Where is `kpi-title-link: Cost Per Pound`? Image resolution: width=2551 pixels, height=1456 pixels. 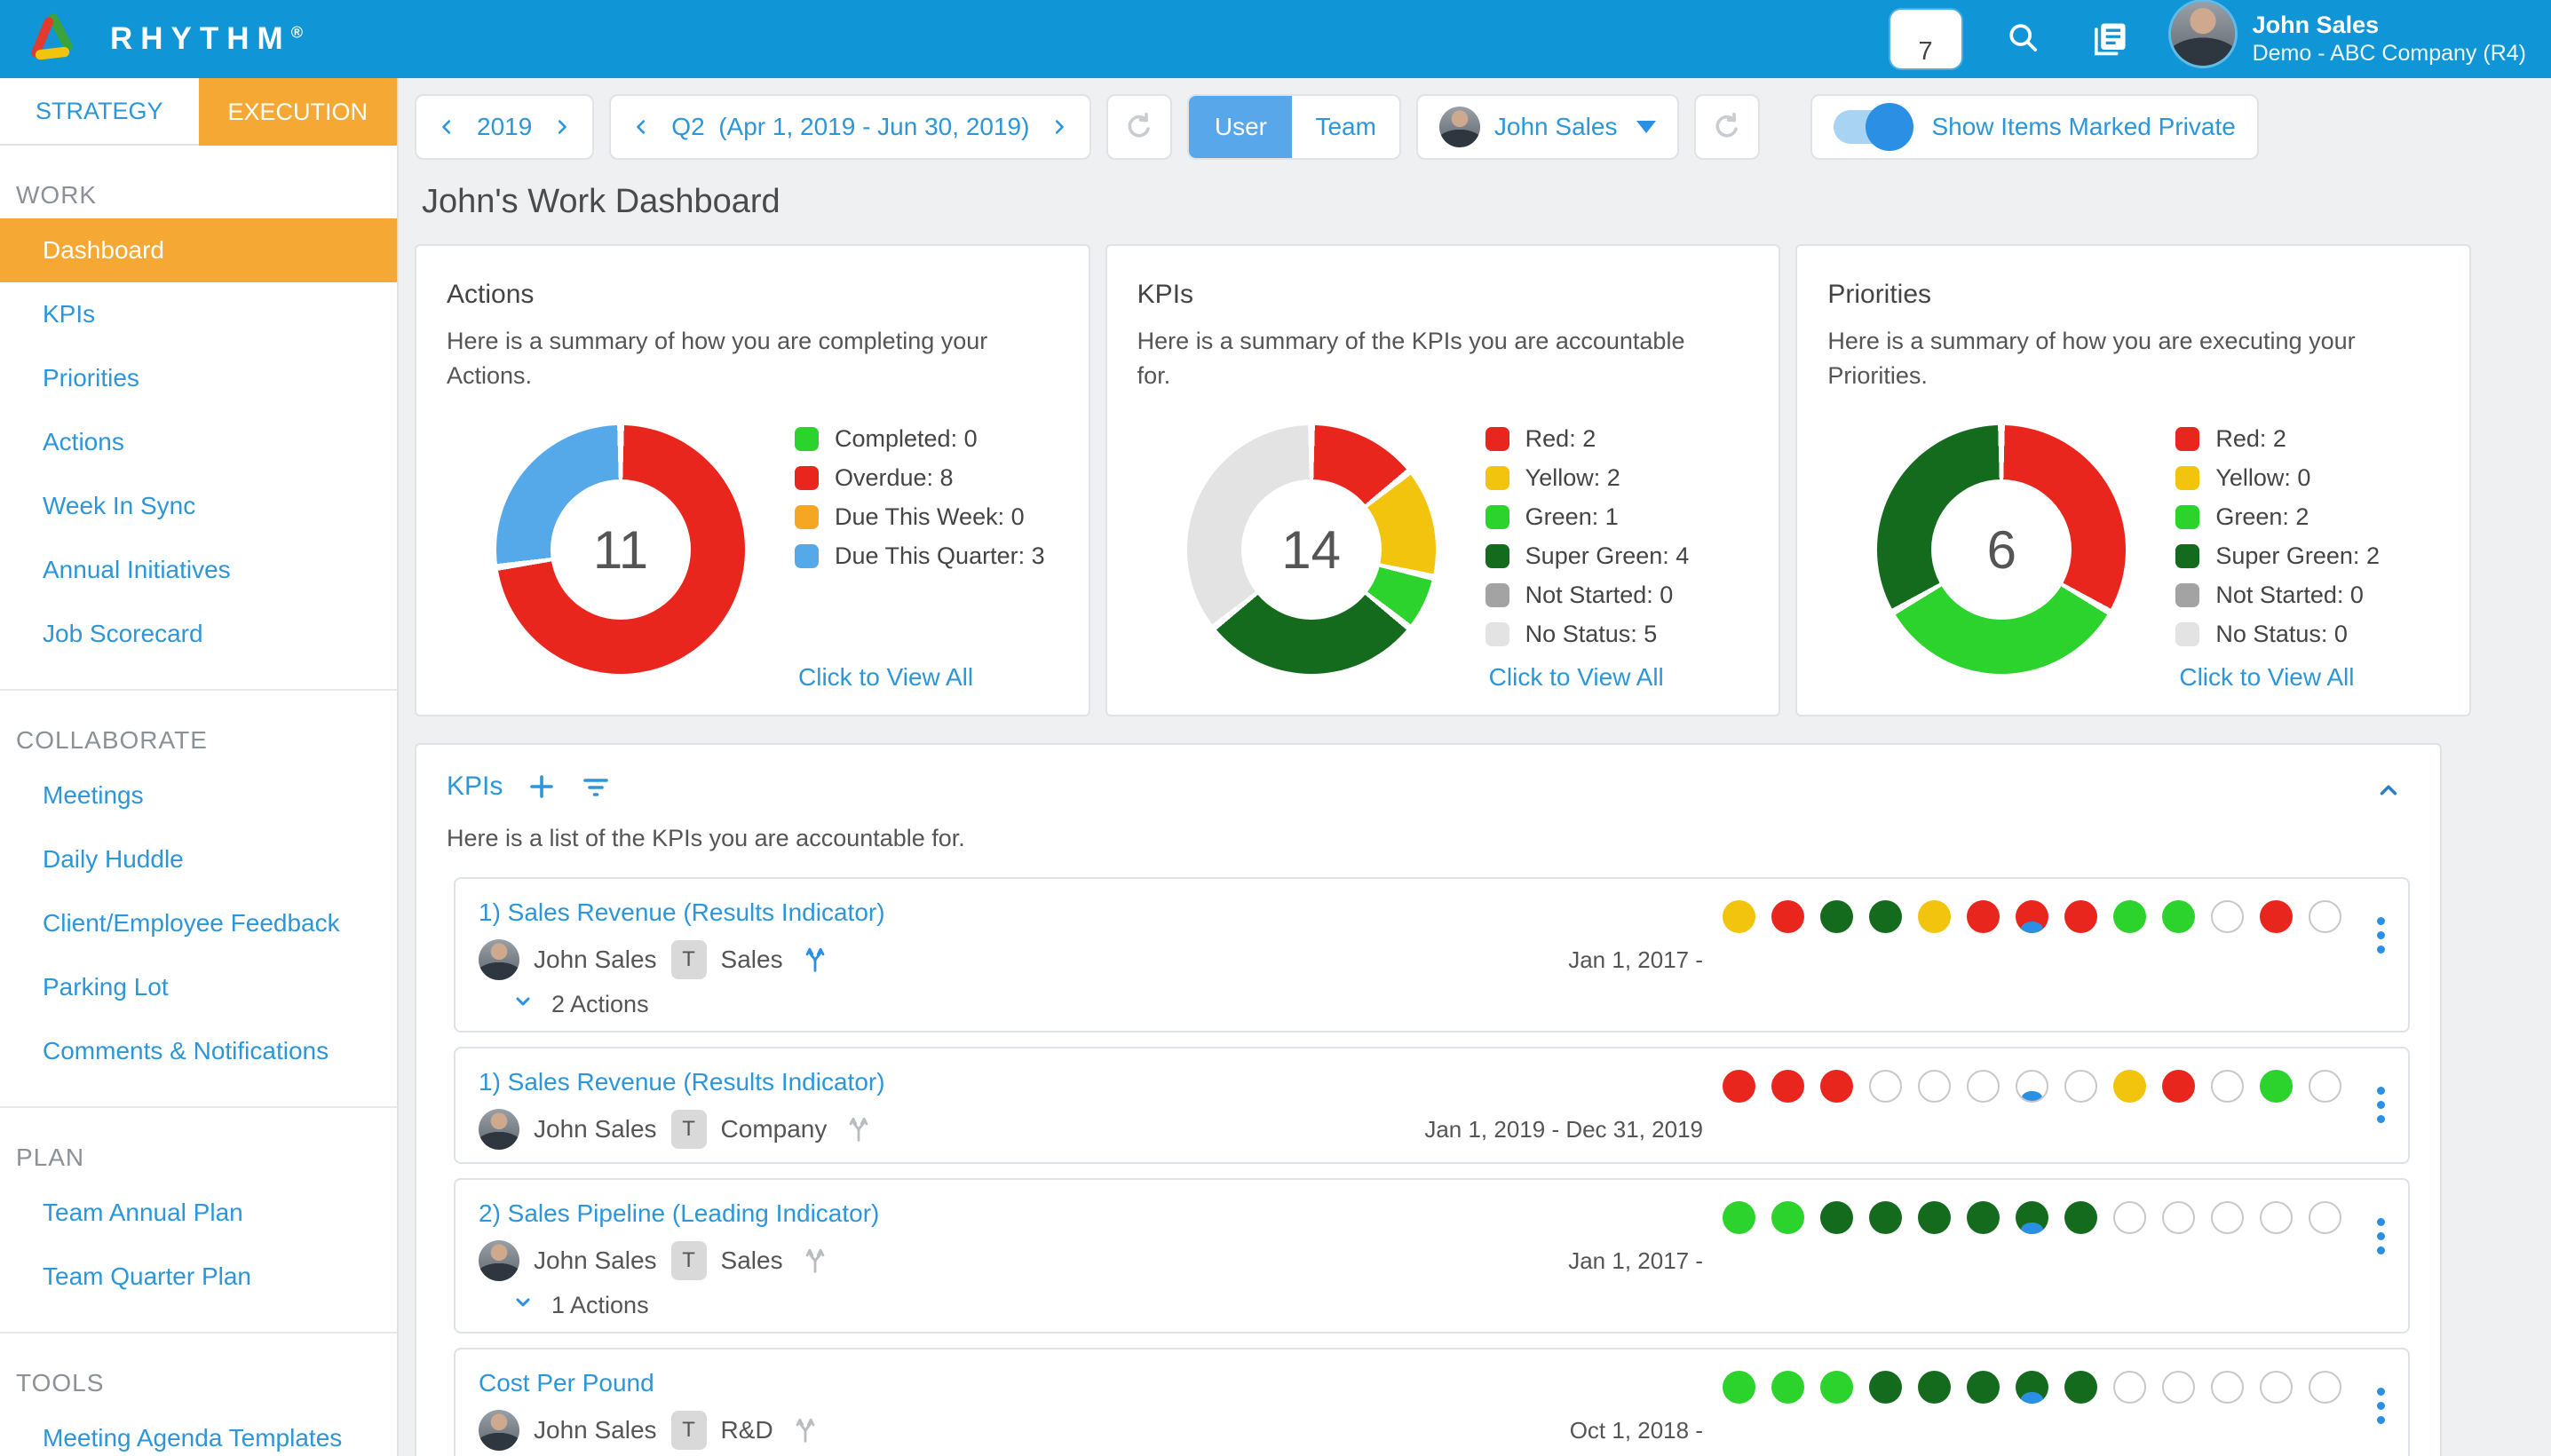
kpi-title-link: Cost Per Pound is located at coordinates (566, 1383).